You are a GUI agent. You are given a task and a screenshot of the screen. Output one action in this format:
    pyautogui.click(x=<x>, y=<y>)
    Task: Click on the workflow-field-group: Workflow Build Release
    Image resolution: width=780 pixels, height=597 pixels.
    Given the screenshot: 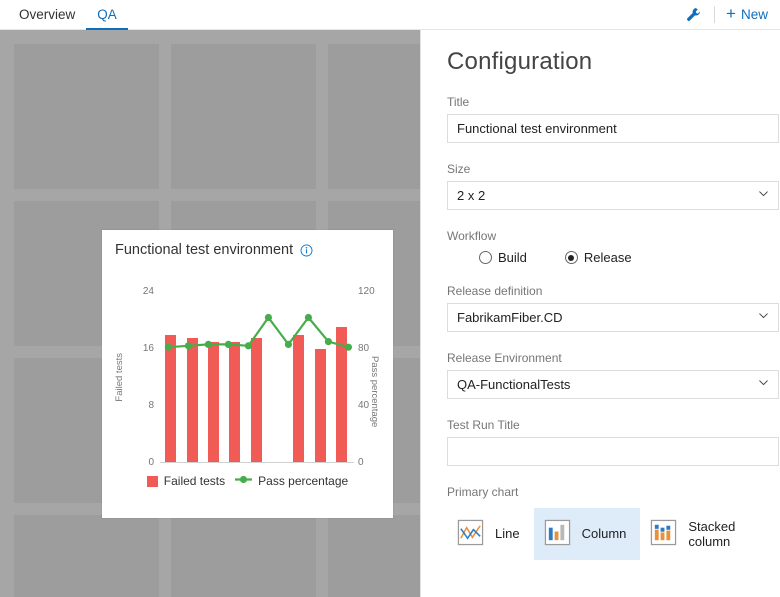 What is the action you would take?
    pyautogui.click(x=605, y=247)
    